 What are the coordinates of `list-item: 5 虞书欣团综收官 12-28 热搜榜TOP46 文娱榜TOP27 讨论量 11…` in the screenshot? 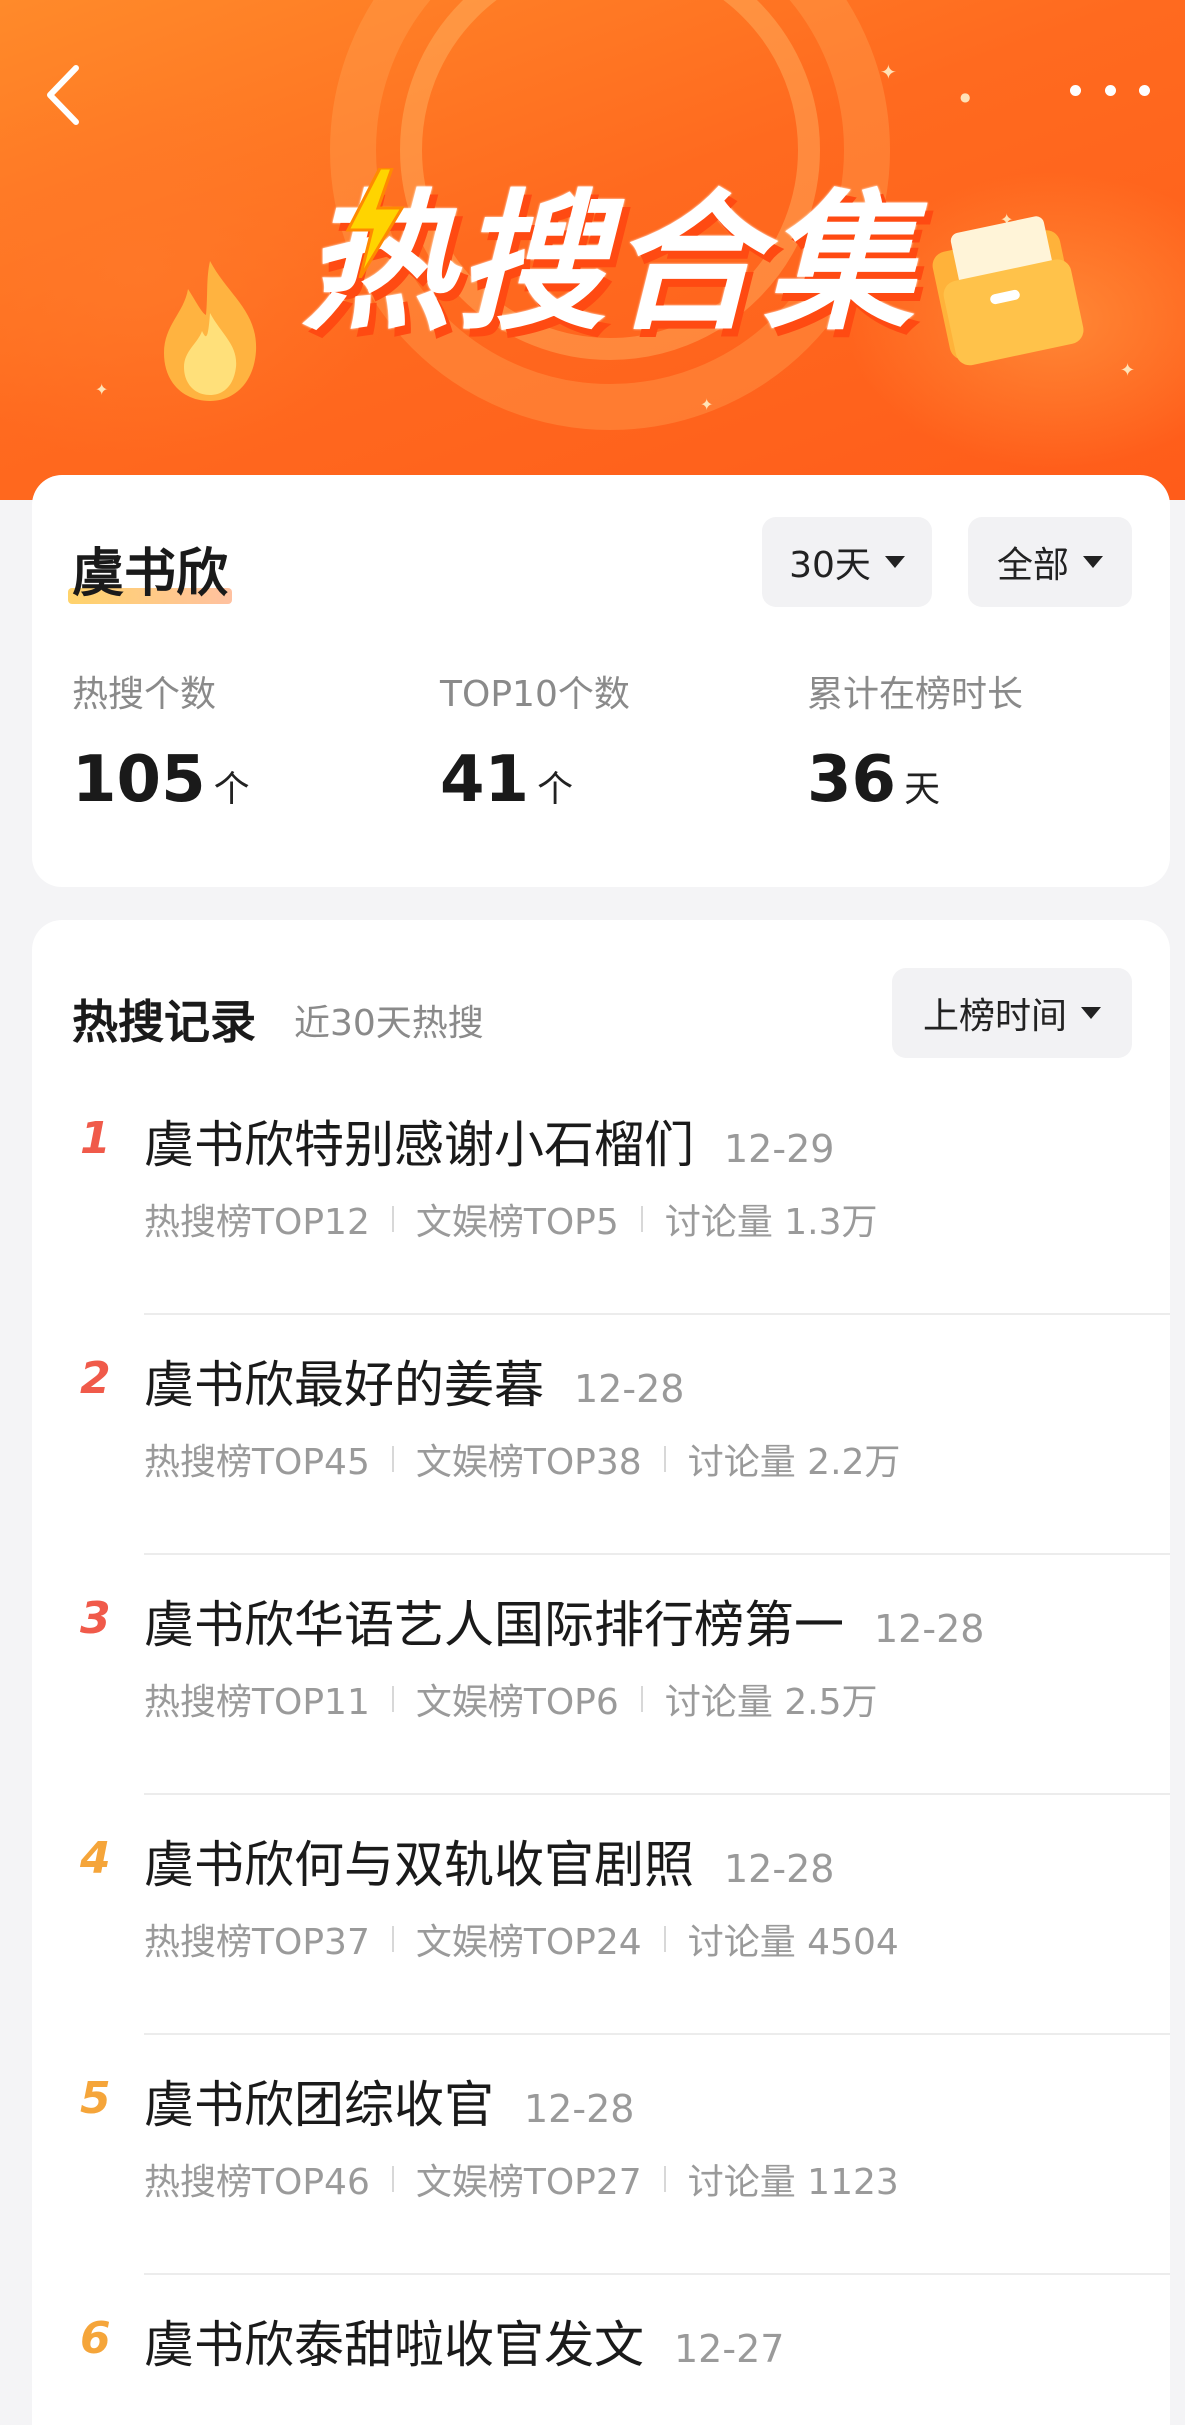 It's located at (601, 2155).